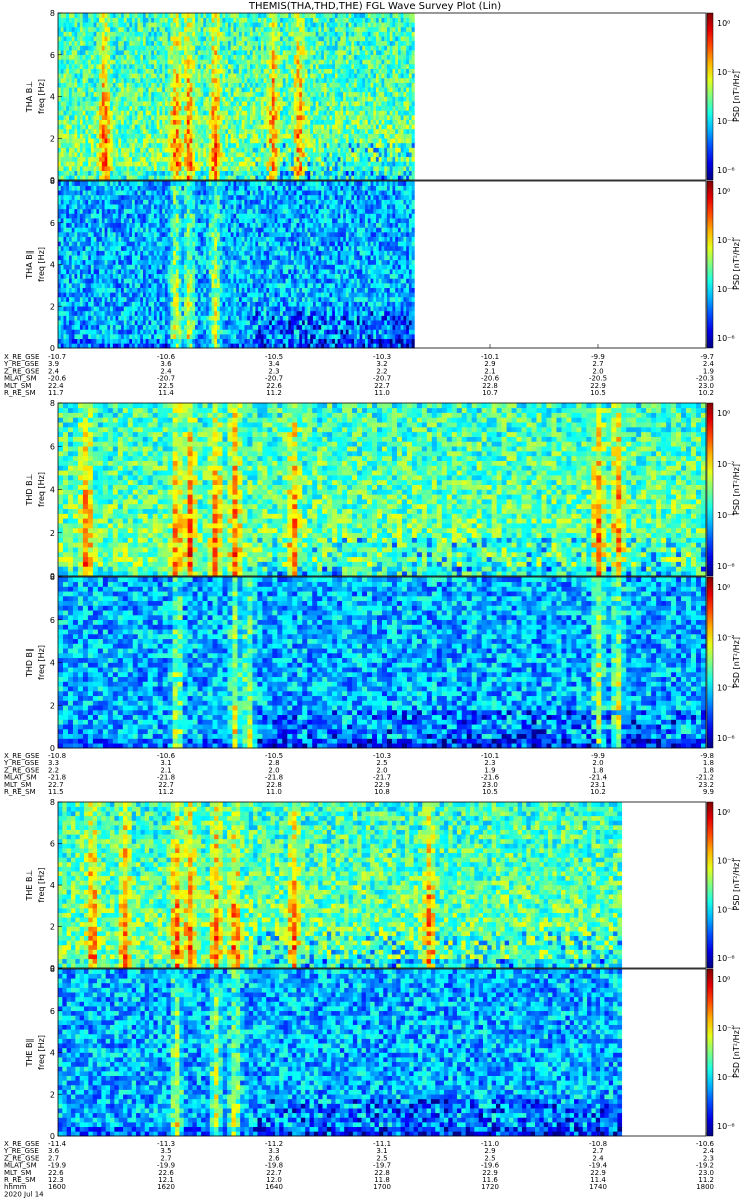 This screenshot has height=1200, width=750. I want to click on ephemeris-value: 1620, so click(166, 1187).